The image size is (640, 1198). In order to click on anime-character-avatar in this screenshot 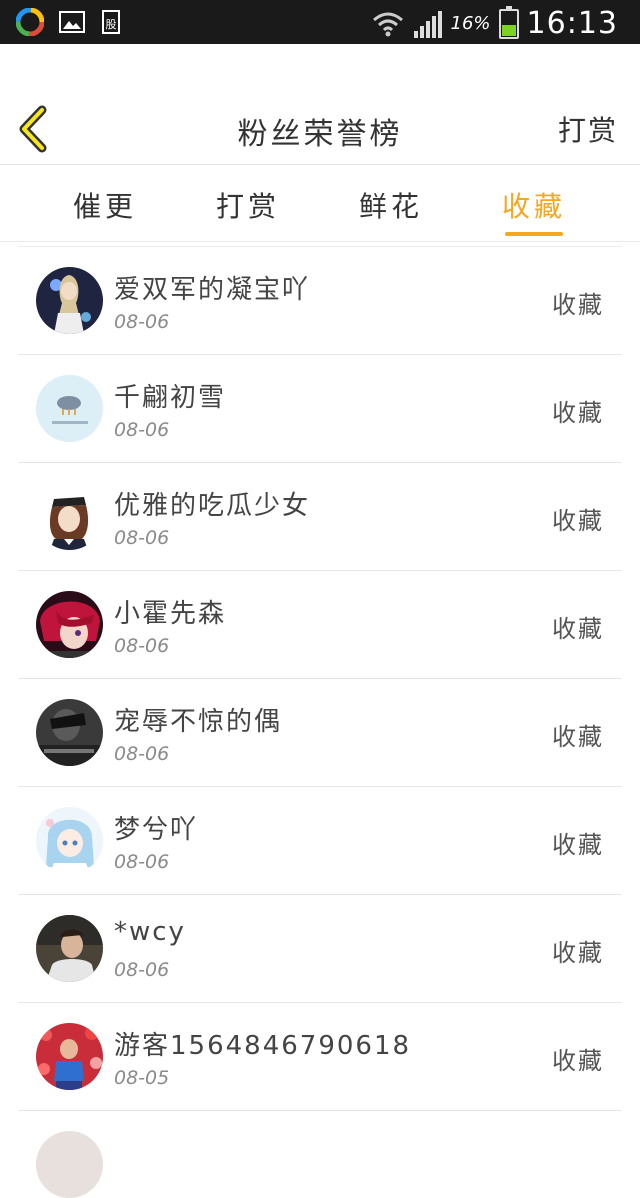, I will do `click(69, 300)`.